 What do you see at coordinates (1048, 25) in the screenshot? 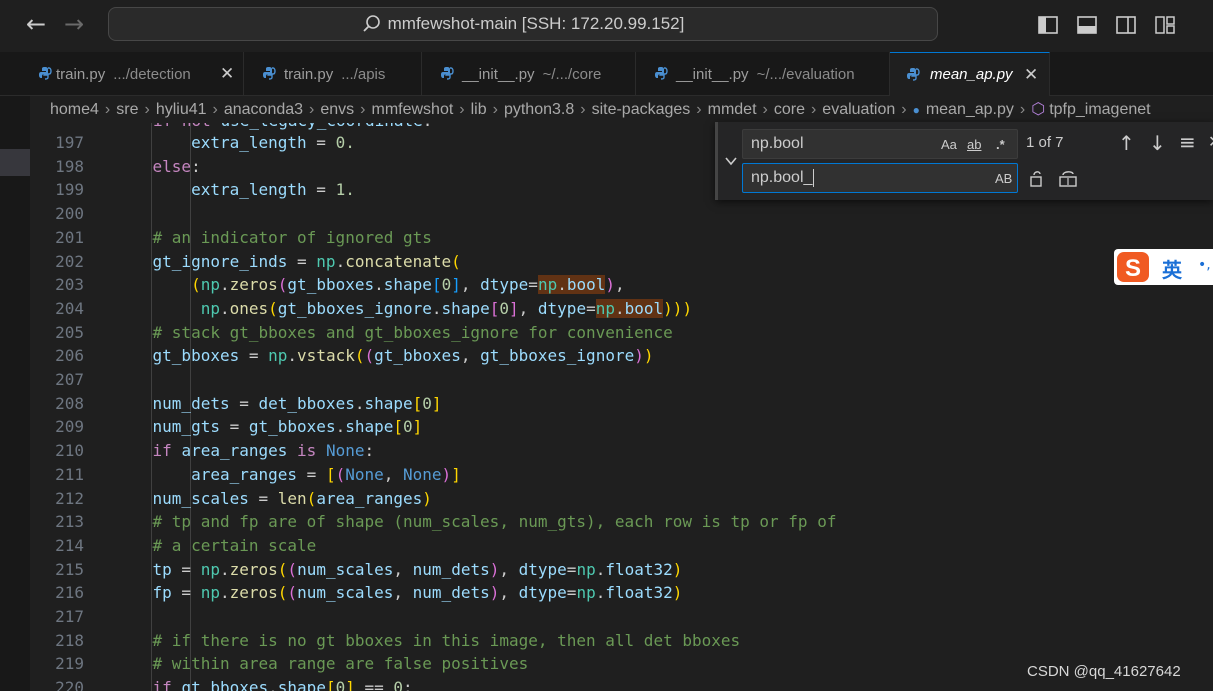
I see `toggle-primary-sidebar-icon` at bounding box center [1048, 25].